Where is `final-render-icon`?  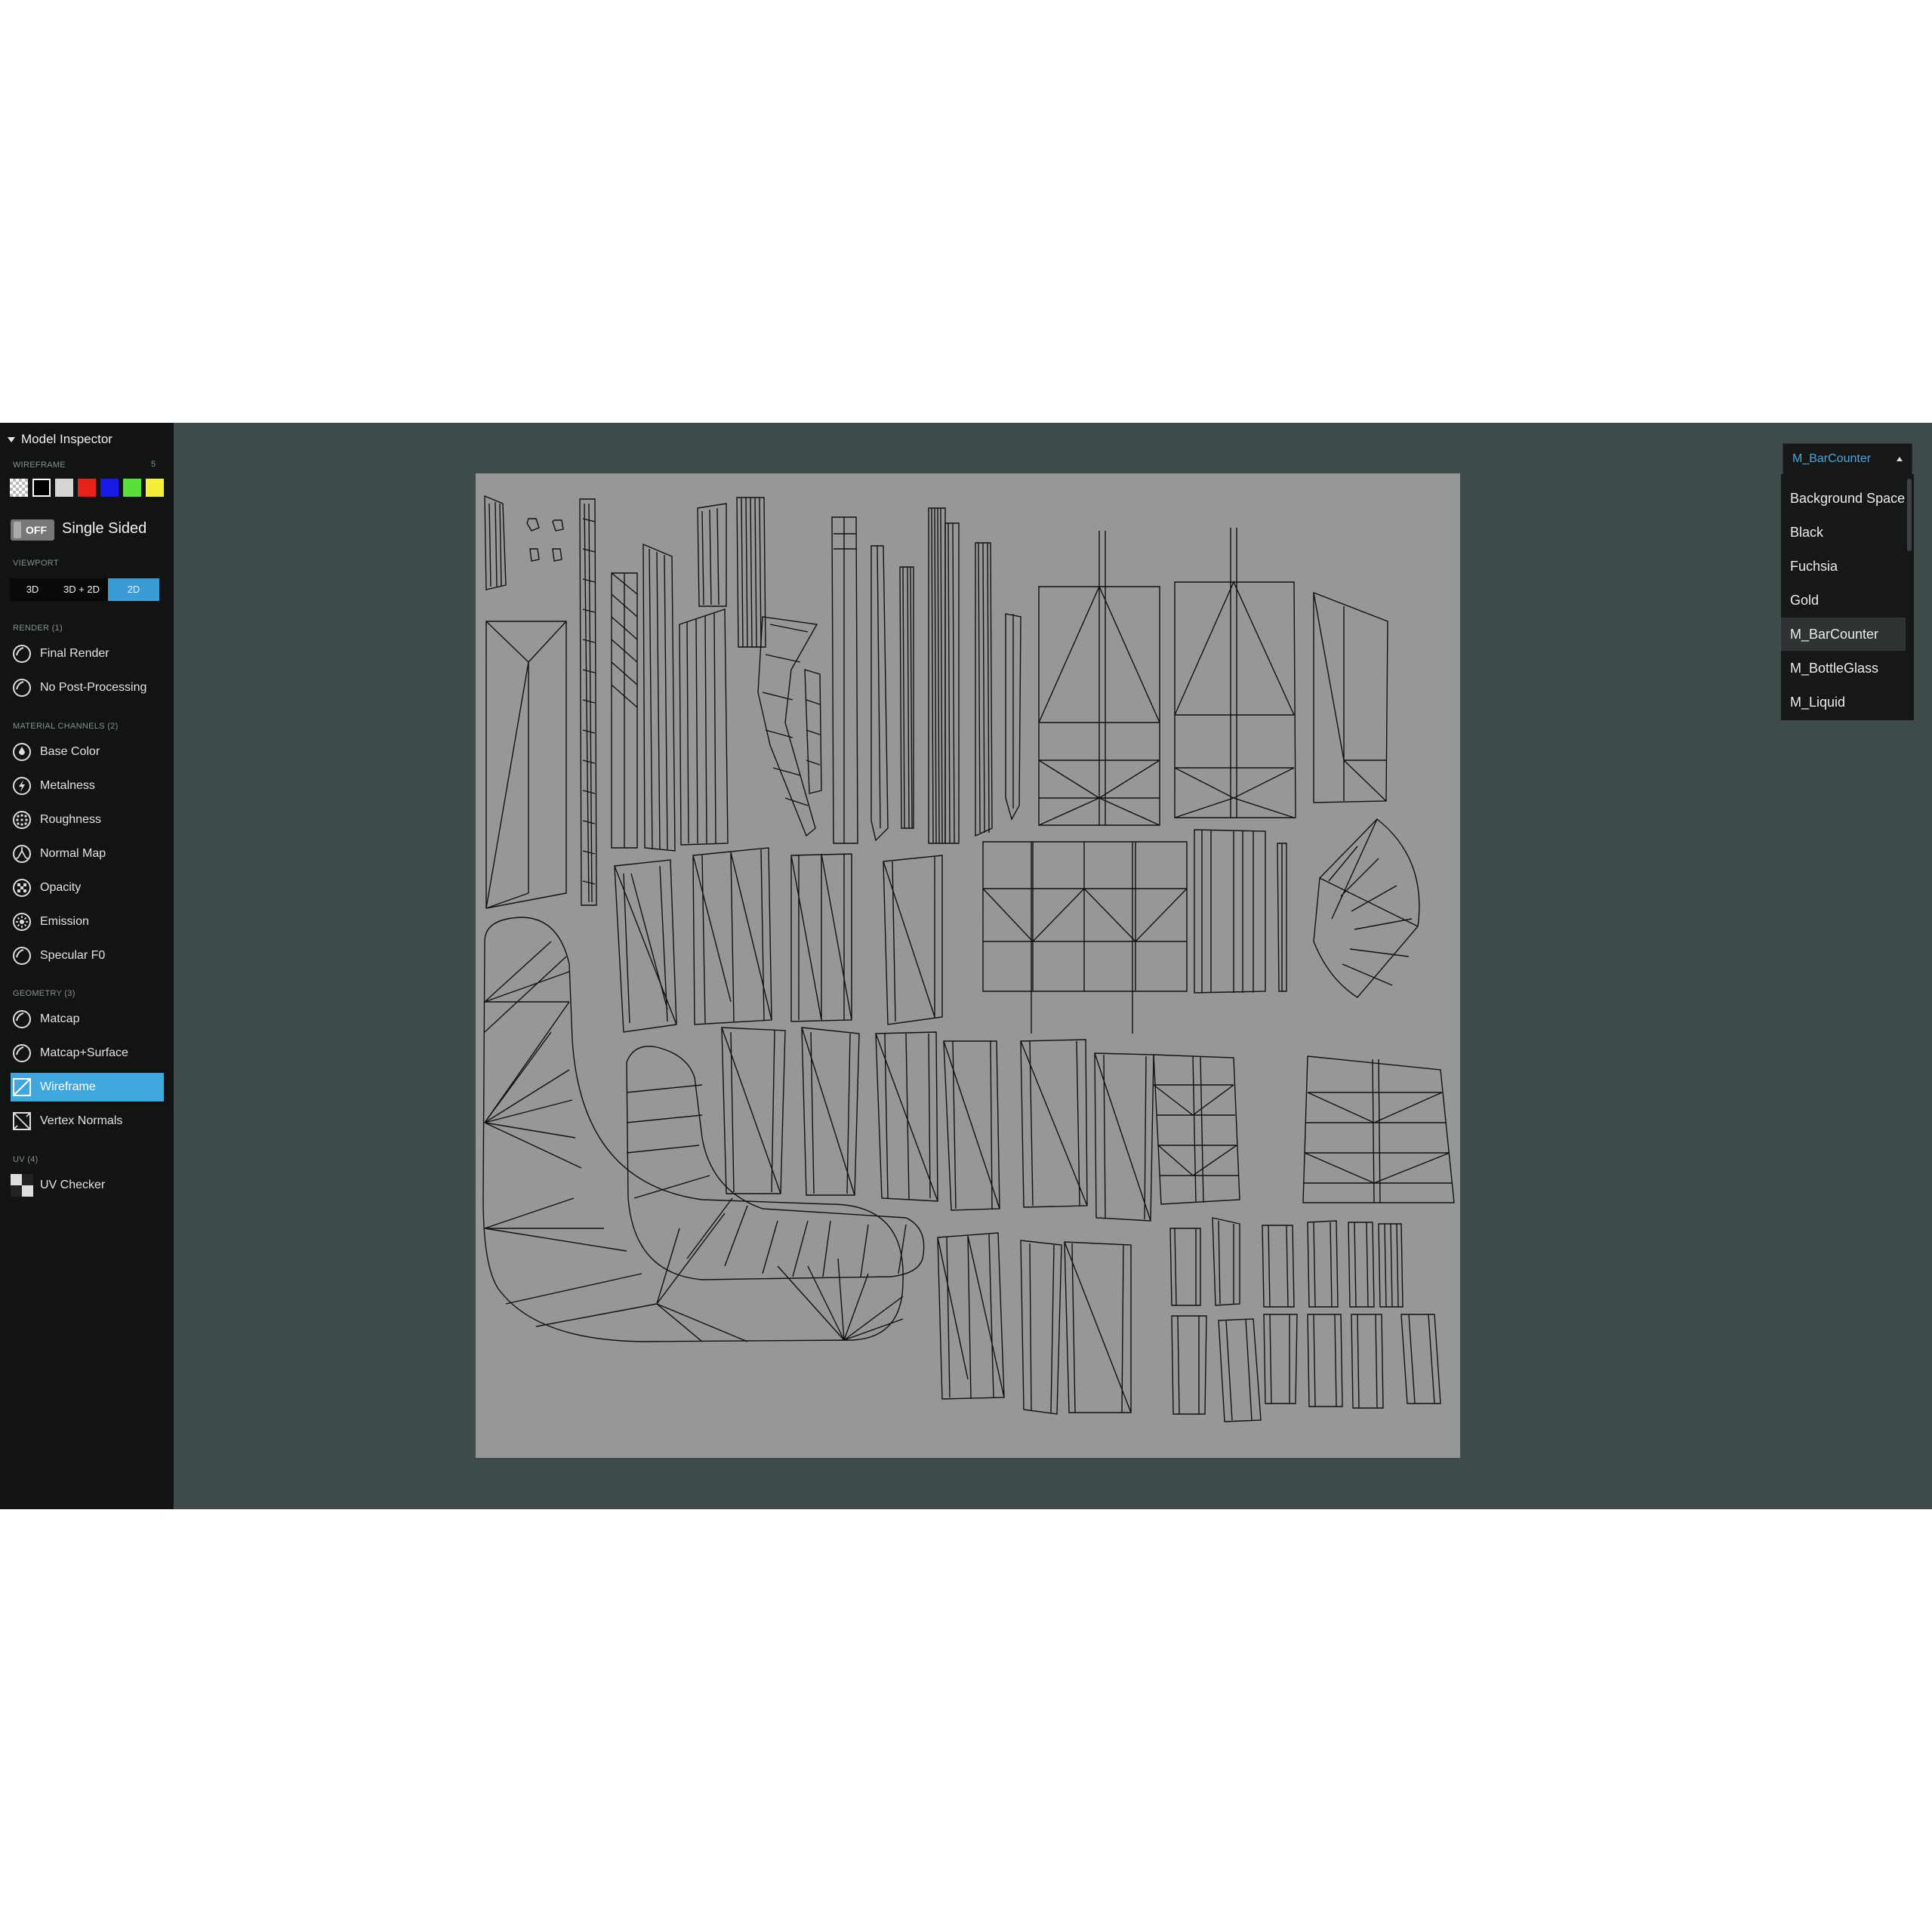 final-render-icon is located at coordinates (22, 653).